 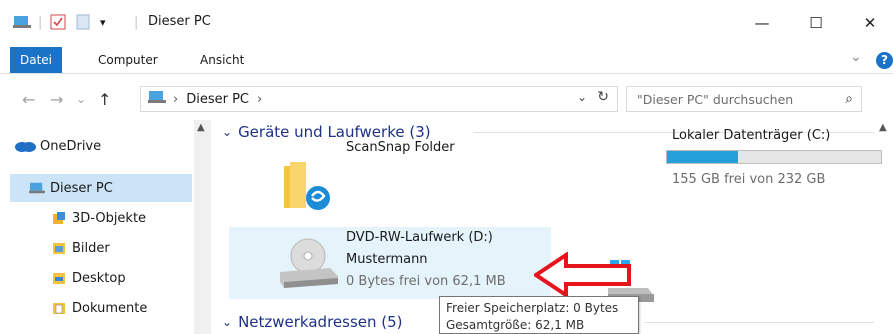 What do you see at coordinates (41, 308) in the screenshot?
I see `documents-folder-icon` at bounding box center [41, 308].